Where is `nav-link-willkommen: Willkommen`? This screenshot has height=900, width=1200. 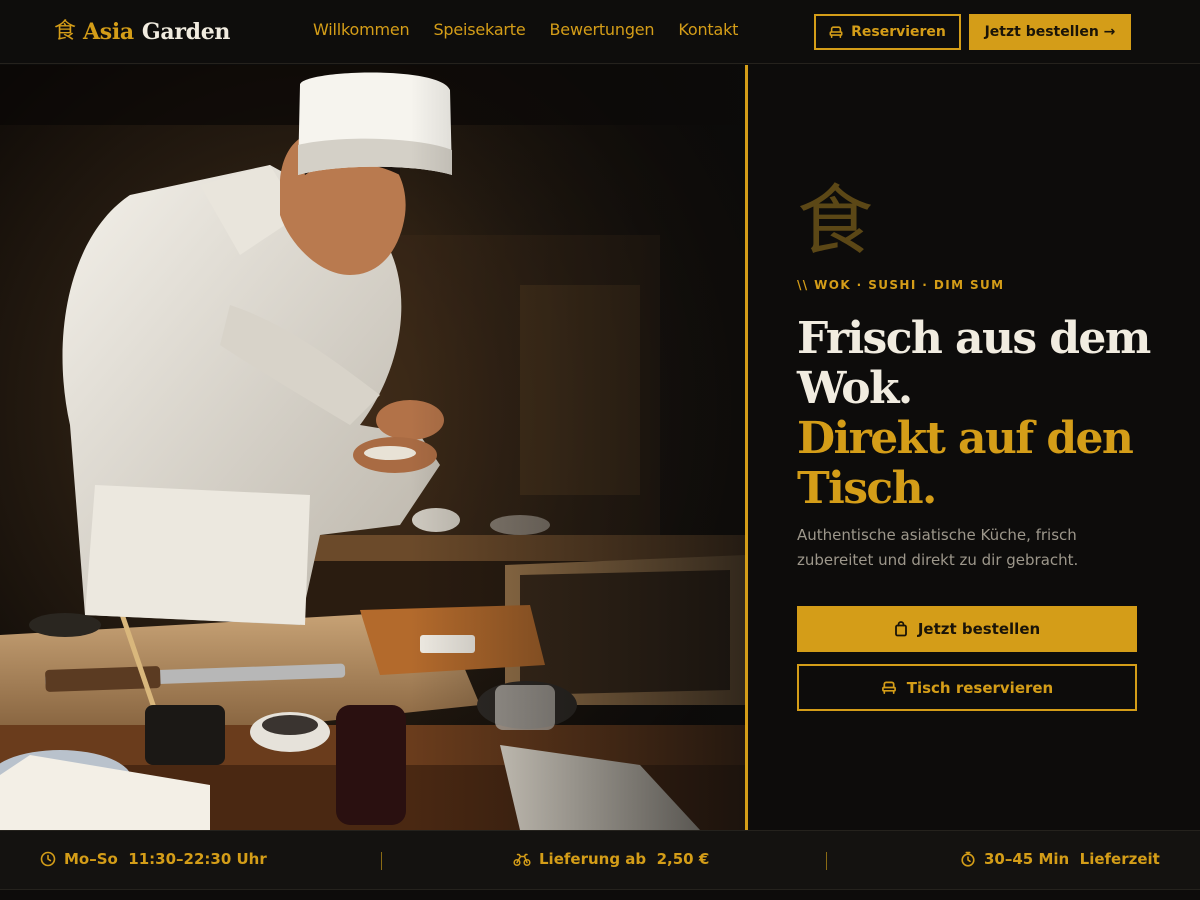 nav-link-willkommen: Willkommen is located at coordinates (361, 29).